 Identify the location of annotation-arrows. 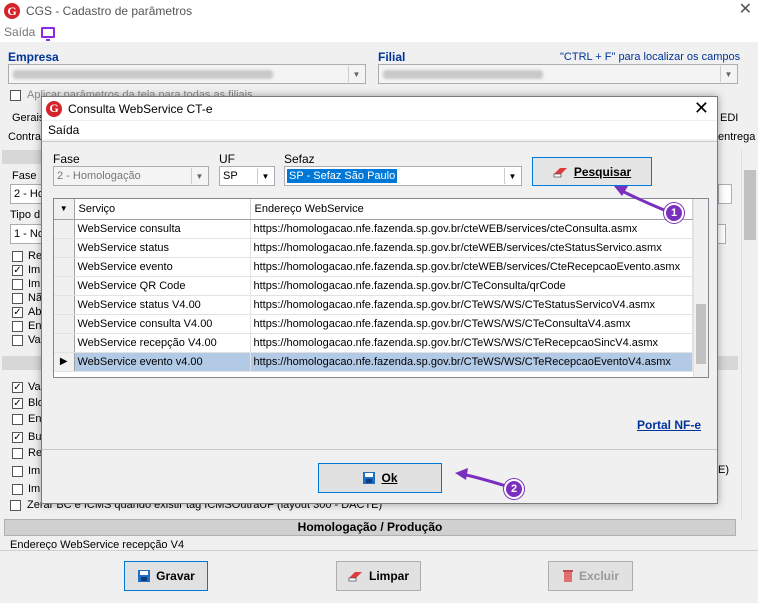
(560, 337).